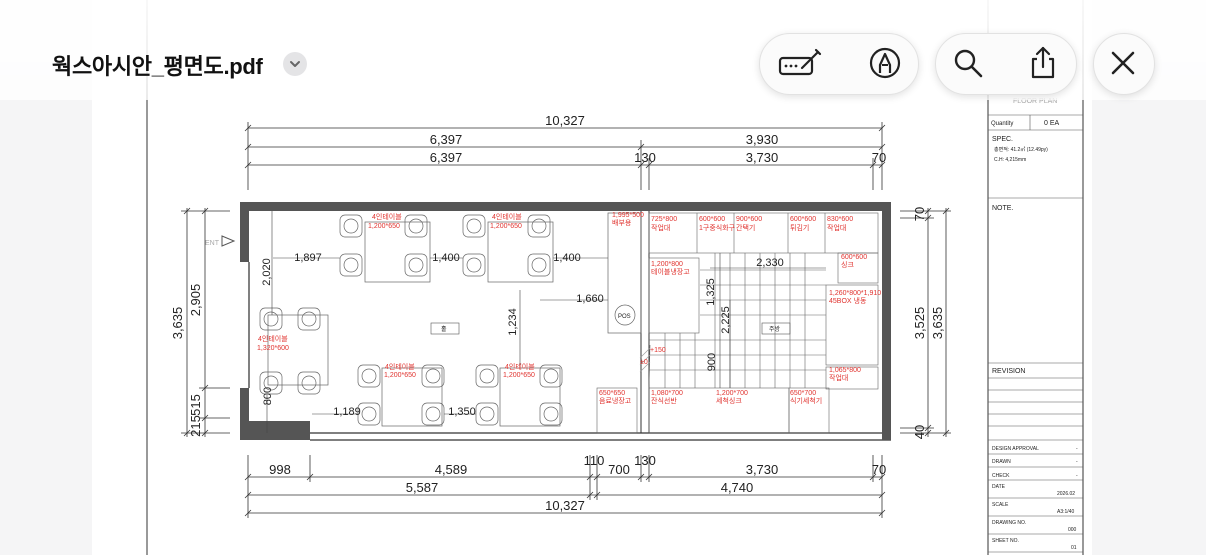 The height and width of the screenshot is (555, 1206). Describe the element at coordinates (444, 329) in the screenshot. I see `hall-label: 홀` at that location.